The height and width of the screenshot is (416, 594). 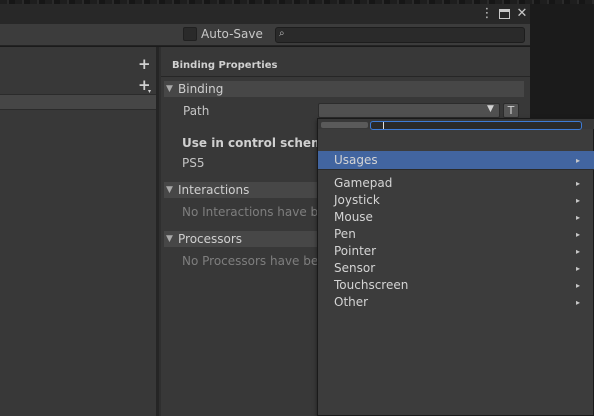 What do you see at coordinates (78, 102) in the screenshot?
I see `selected-action-row` at bounding box center [78, 102].